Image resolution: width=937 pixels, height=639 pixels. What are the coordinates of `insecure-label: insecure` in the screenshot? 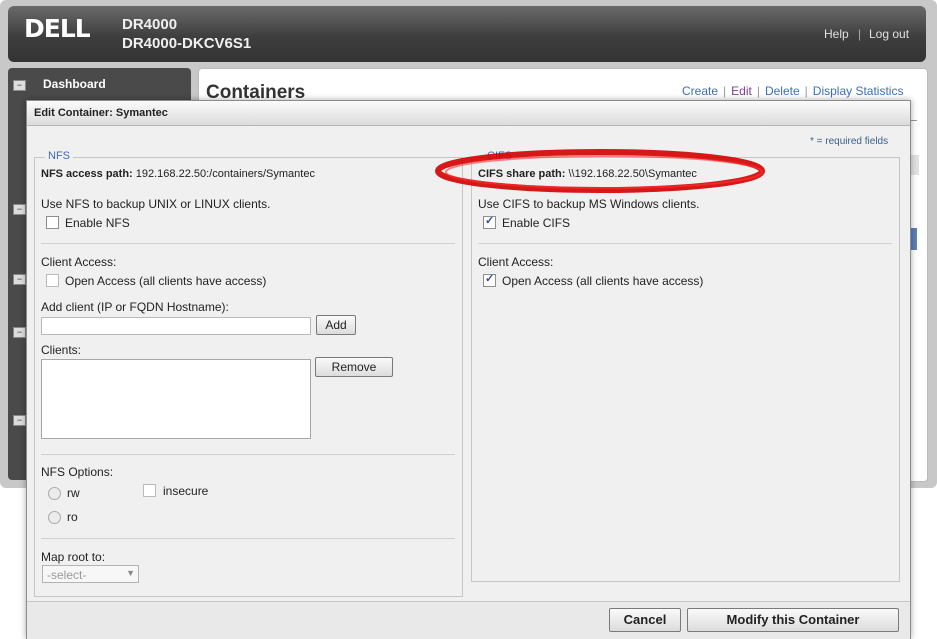 It's located at (186, 491).